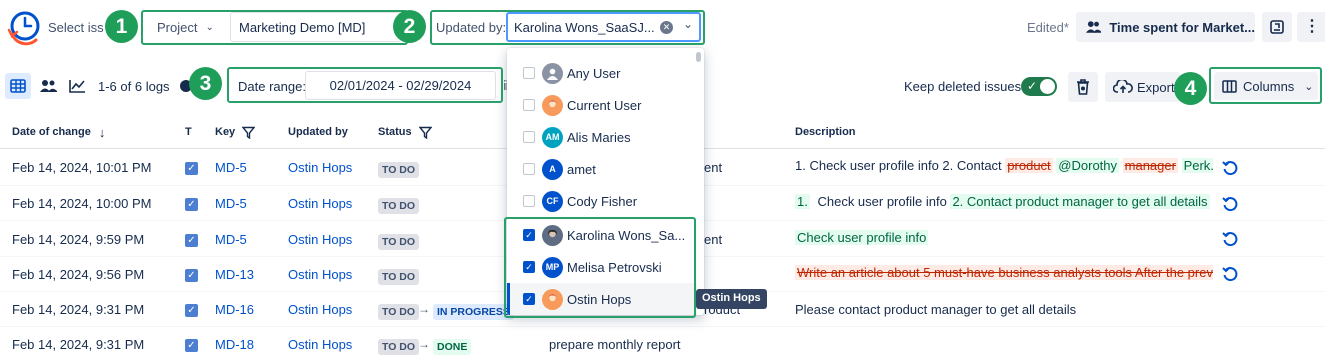 The width and height of the screenshot is (1325, 364). I want to click on header-description-label: Description, so click(825, 132).